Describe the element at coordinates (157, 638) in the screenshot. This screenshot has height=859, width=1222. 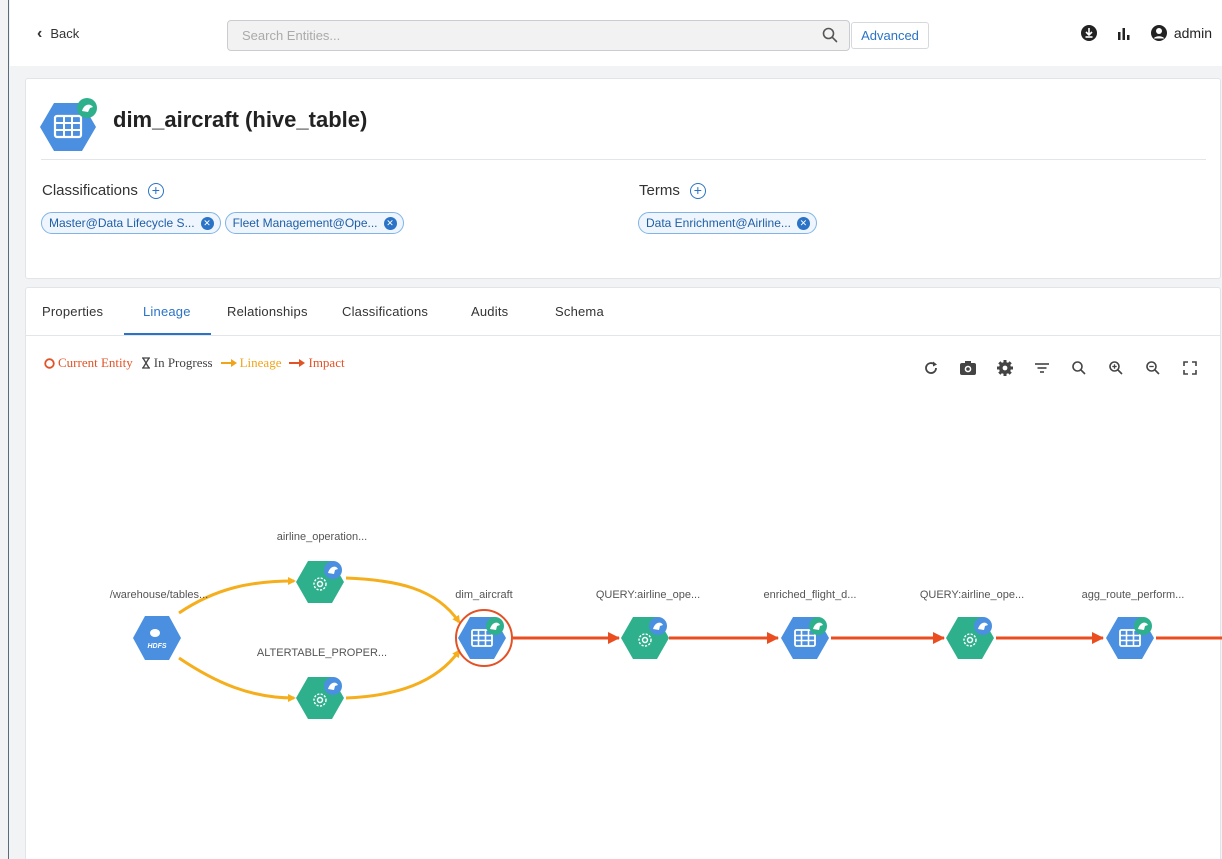
I see `lineage-node-hdfs: HDFS` at that location.